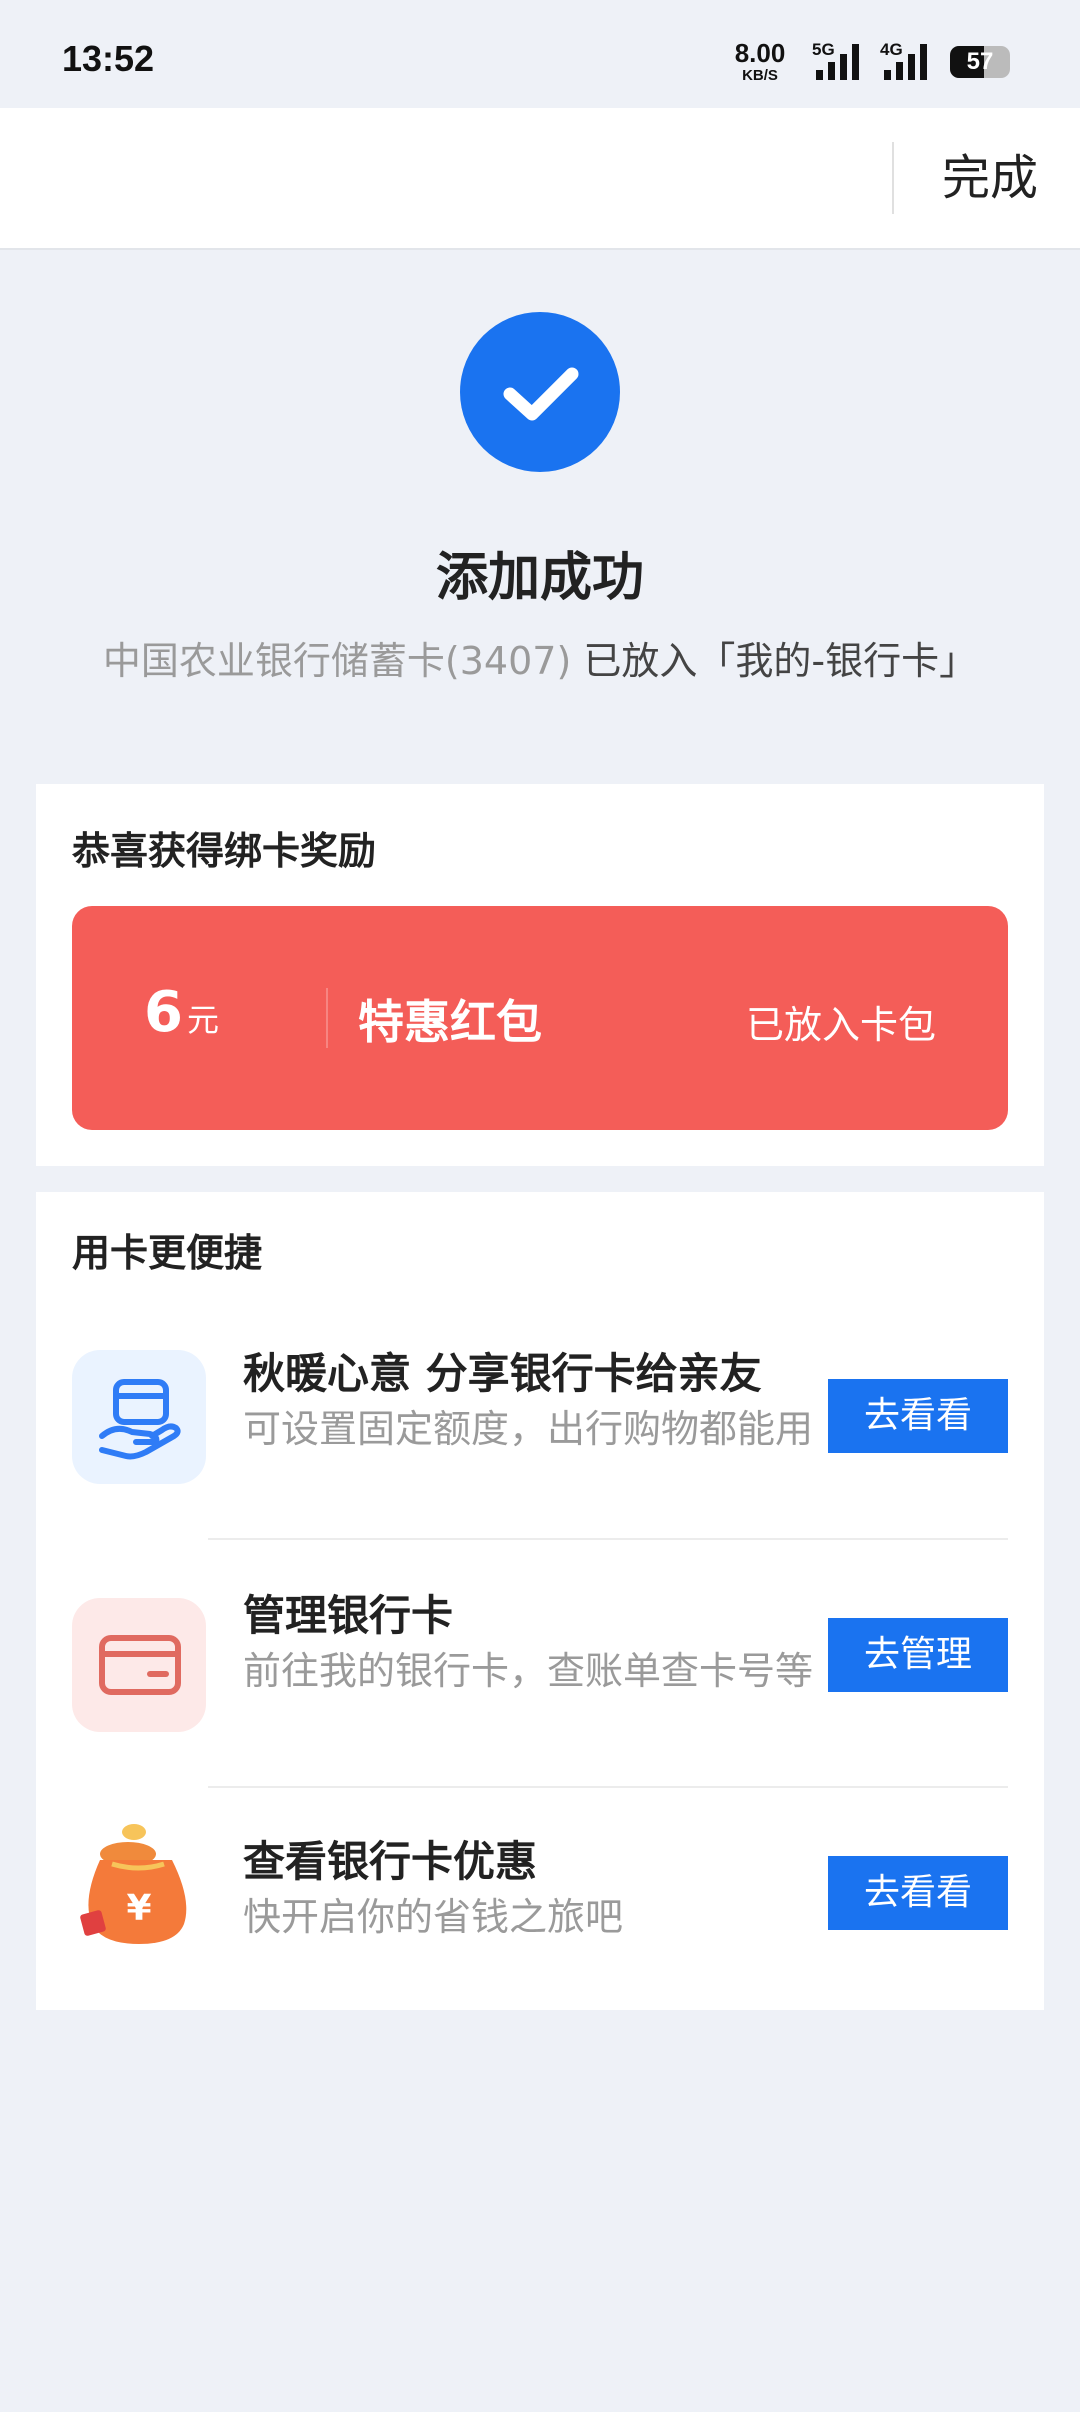 This screenshot has width=1080, height=2412. I want to click on success-description: 中国农业银行储蓄卡(3407) 已放入「我的-银行卡」, so click(540, 657).